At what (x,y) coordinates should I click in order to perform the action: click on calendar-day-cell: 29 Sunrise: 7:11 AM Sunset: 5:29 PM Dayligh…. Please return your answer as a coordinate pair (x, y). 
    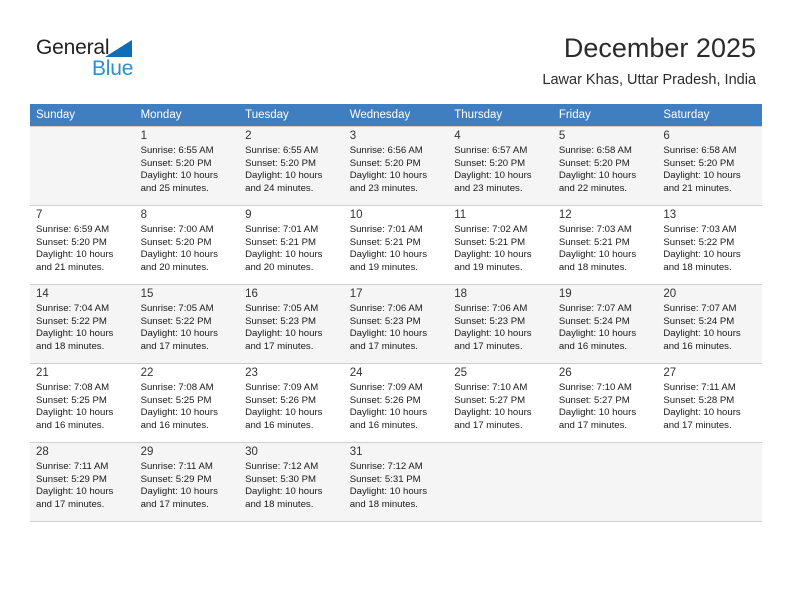
    Looking at the image, I should click on (187, 482).